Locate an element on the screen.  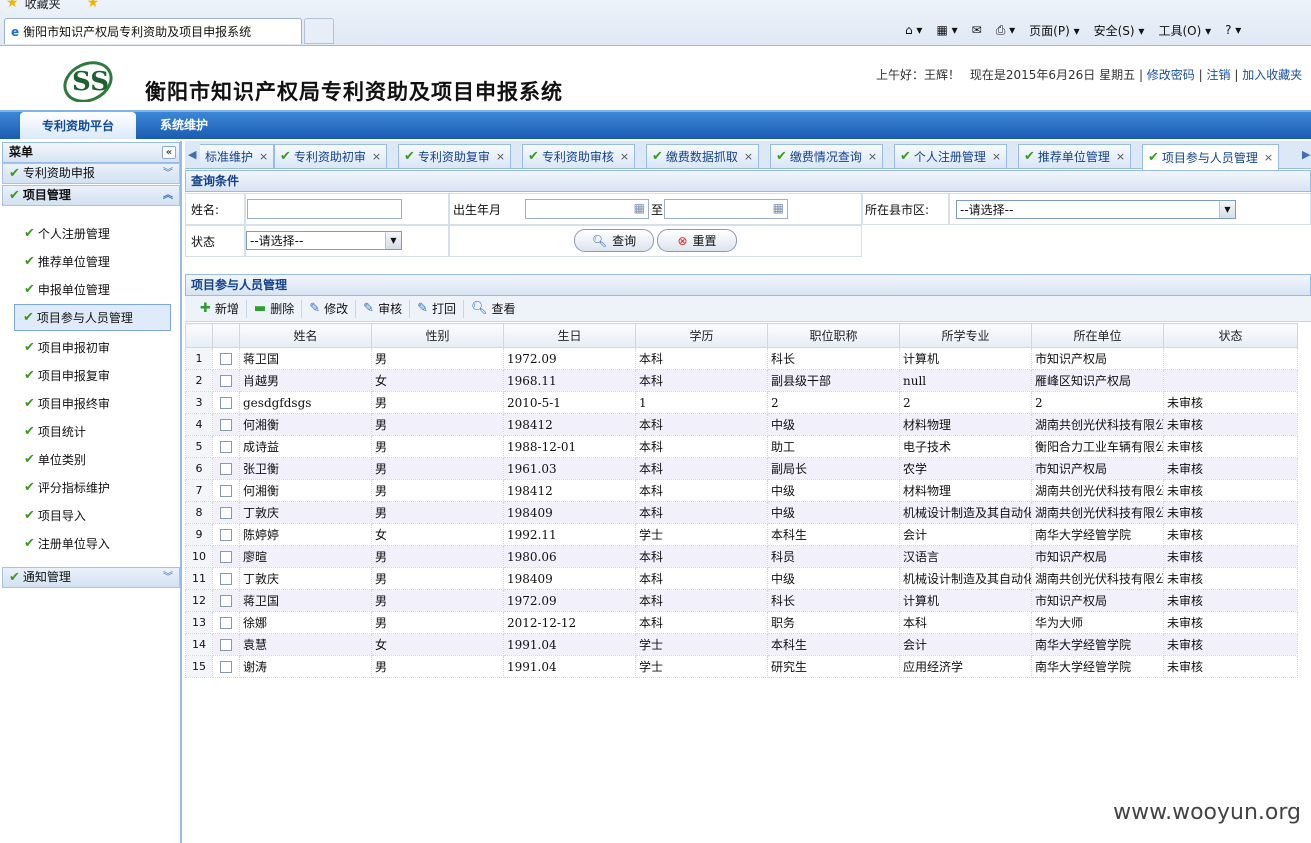
sidebar-item-project-stats: ✔ 项目统计 is located at coordinates (55, 431).